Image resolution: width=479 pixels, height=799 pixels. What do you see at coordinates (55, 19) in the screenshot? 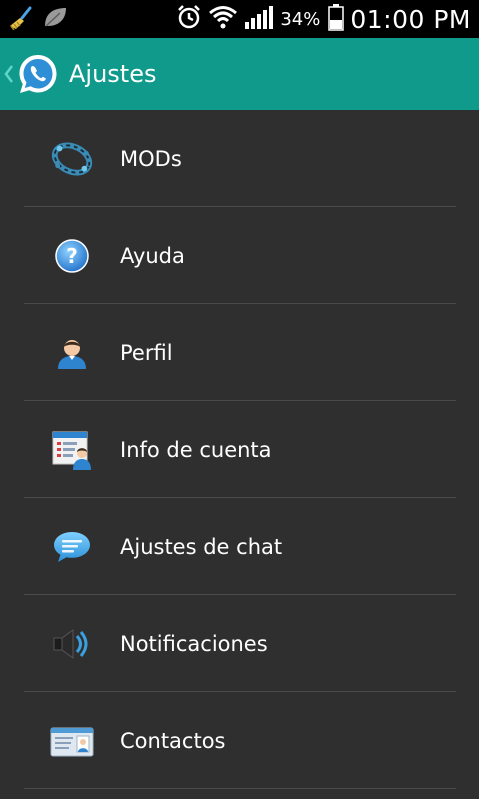
I see `leaf-icon` at bounding box center [55, 19].